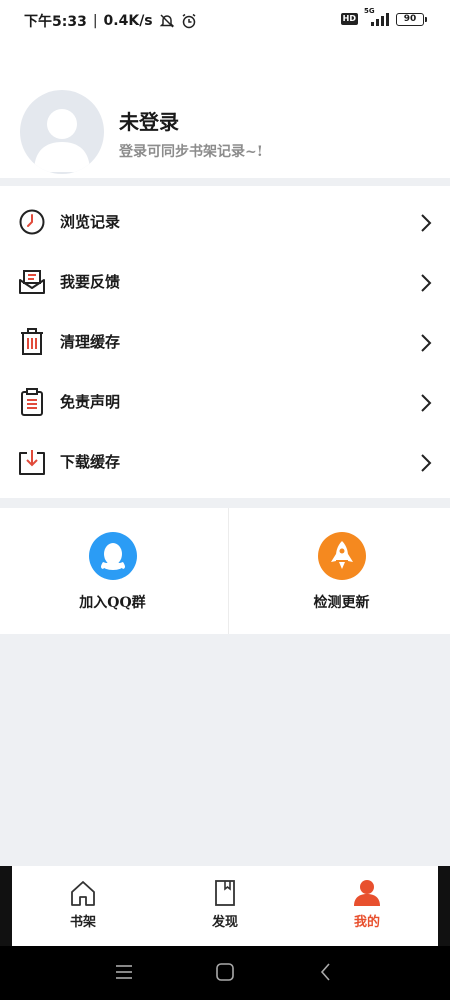 This screenshot has width=450, height=1000. I want to click on battery-level: 90, so click(410, 18).